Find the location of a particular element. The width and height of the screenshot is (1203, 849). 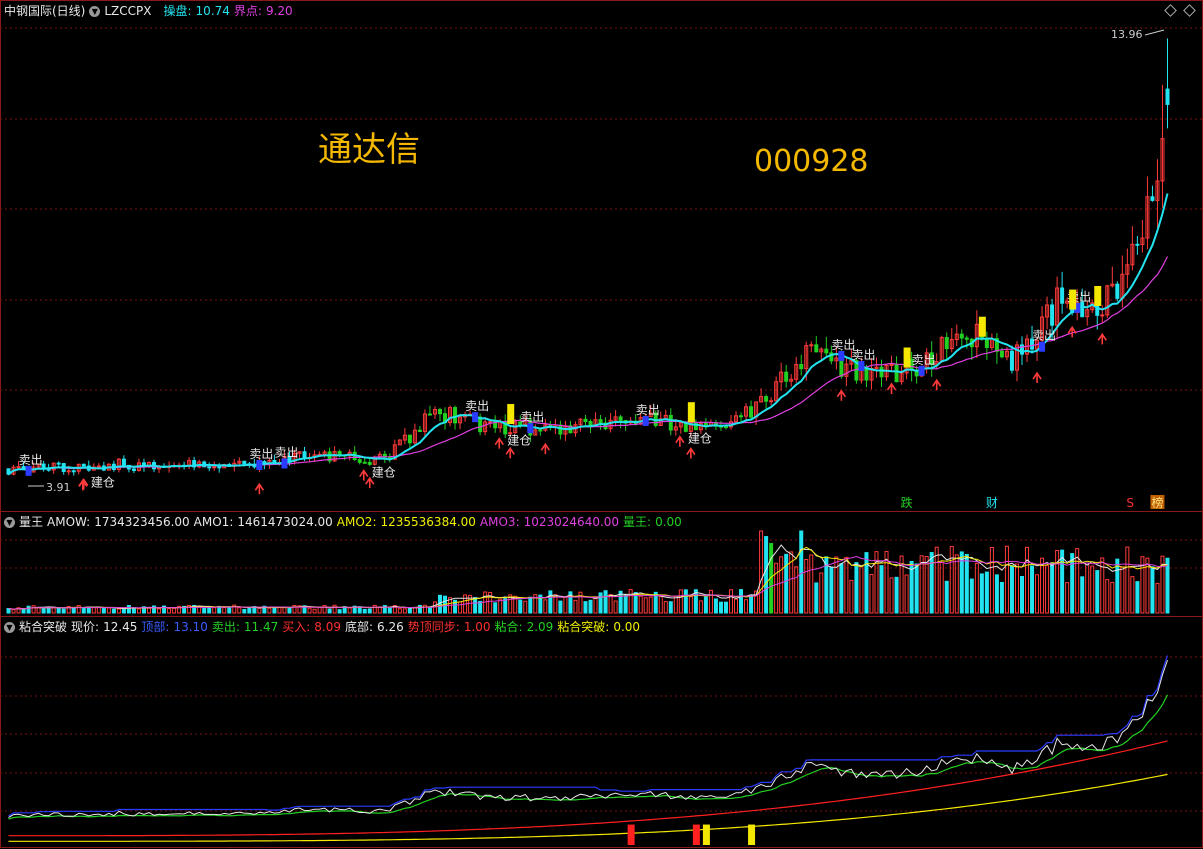

indicator-name: LZCCPX is located at coordinates (127, 11).